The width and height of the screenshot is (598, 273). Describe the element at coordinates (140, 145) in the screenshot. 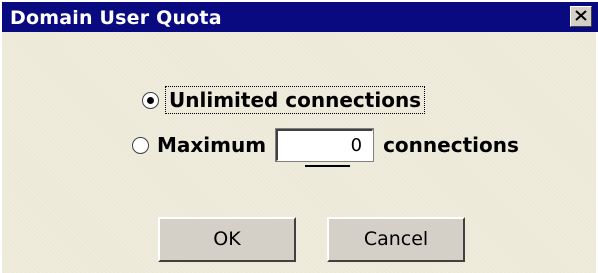

I see `radio-maximum` at that location.